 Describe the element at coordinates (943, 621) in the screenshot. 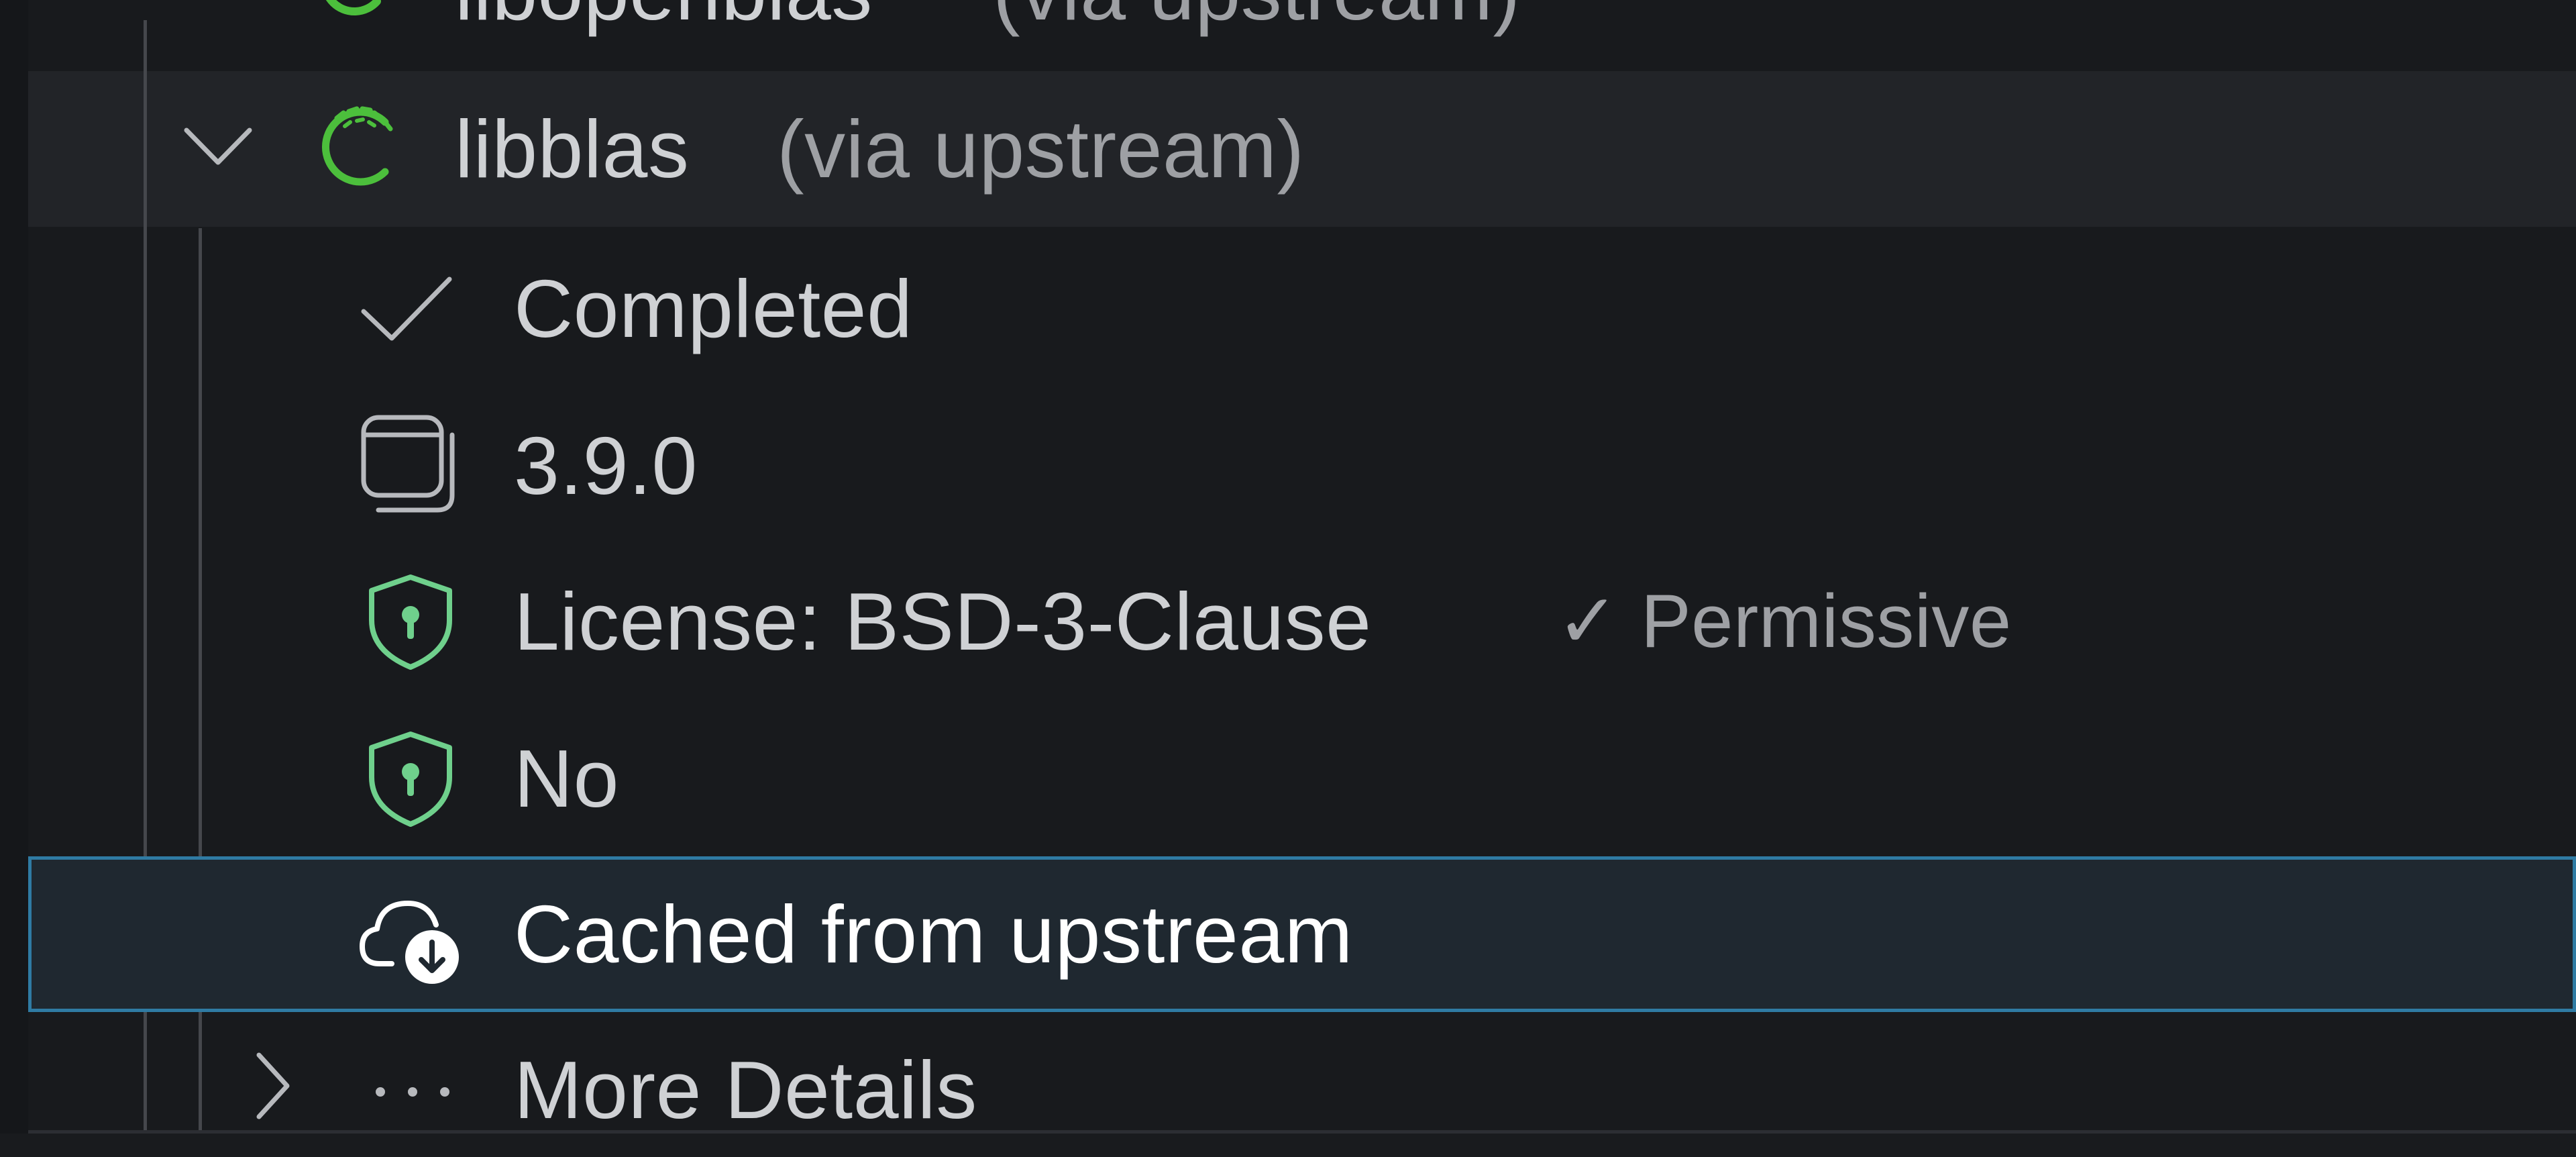

I see `detail-label: License: BSD-3-Clause` at that location.